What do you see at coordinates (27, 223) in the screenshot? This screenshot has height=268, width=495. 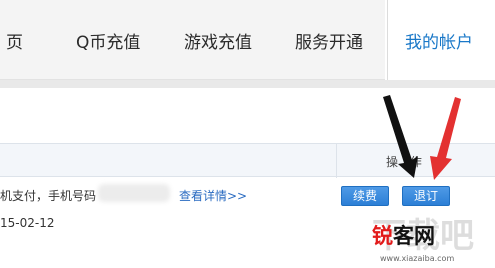 I see `row-date: 15-02-12` at bounding box center [27, 223].